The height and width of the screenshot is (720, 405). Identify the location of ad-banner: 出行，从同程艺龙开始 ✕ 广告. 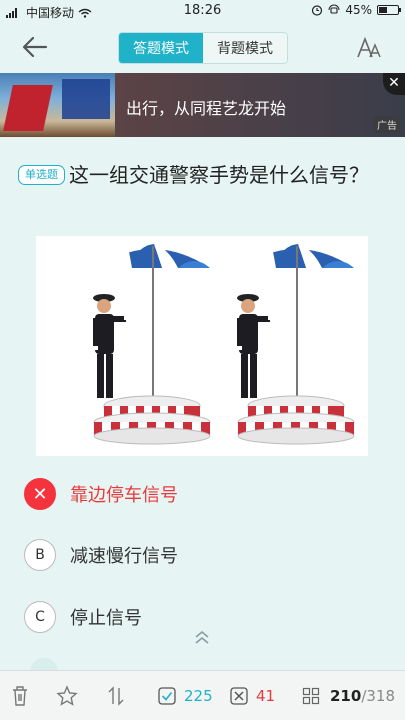
(202, 105).